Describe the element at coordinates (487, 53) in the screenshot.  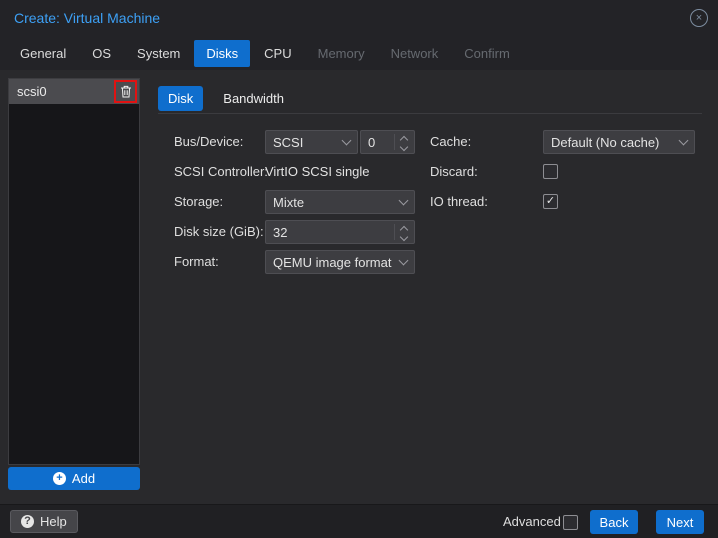
I see `tab-confirm: Confirm` at that location.